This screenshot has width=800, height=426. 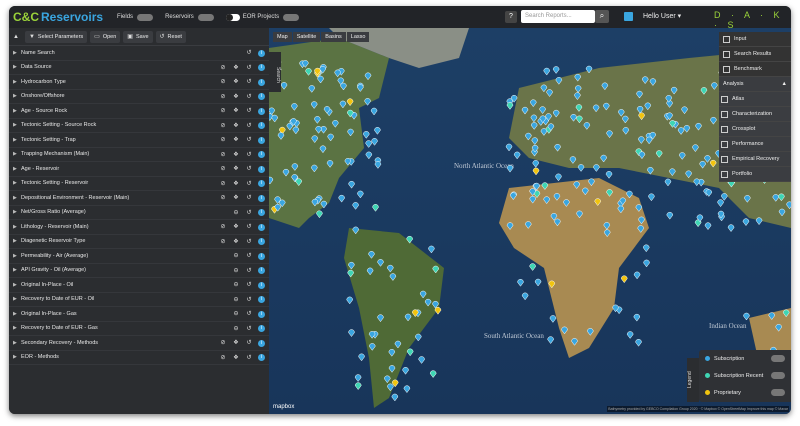 What do you see at coordinates (16, 37) in the screenshot?
I see `collapse-up-icon: ▲` at bounding box center [16, 37].